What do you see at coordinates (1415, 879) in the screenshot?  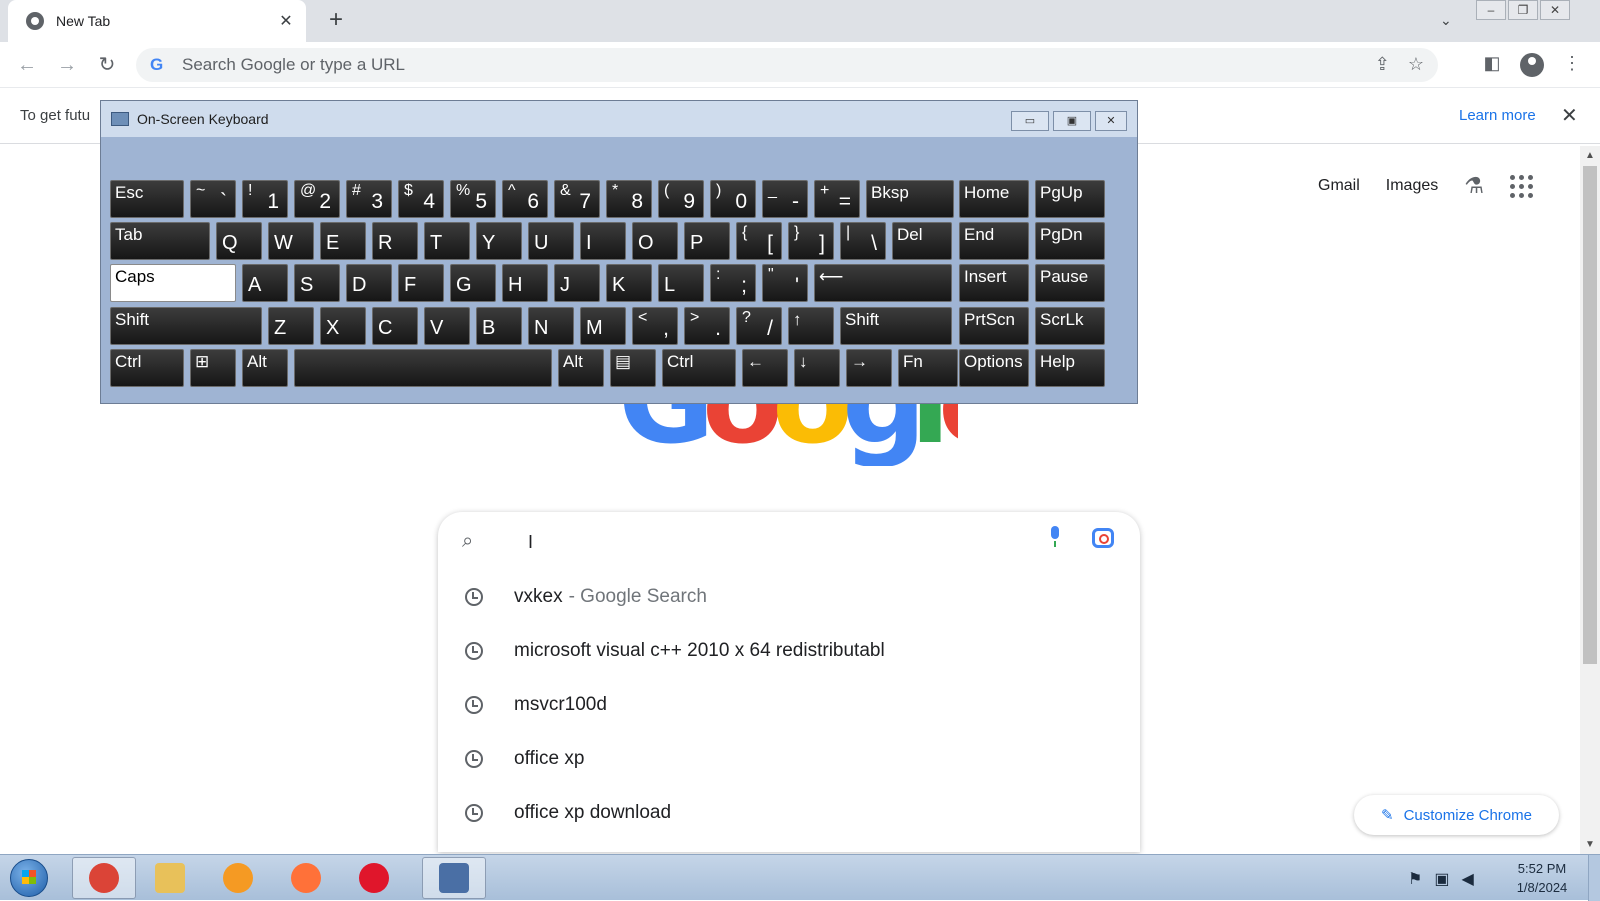 I see `action-center-flag-icon: ⚑` at bounding box center [1415, 879].